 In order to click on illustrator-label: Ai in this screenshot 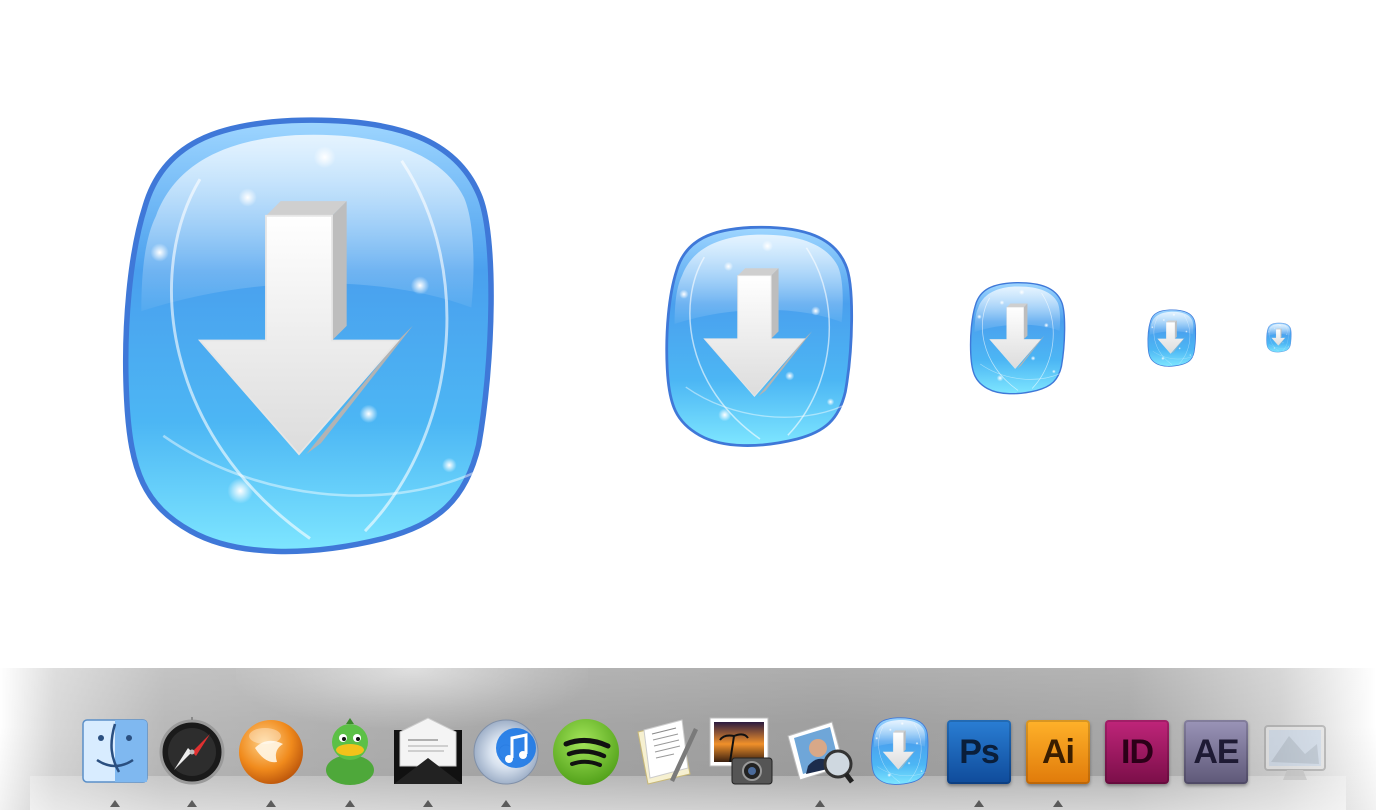, I will do `click(1058, 752)`.